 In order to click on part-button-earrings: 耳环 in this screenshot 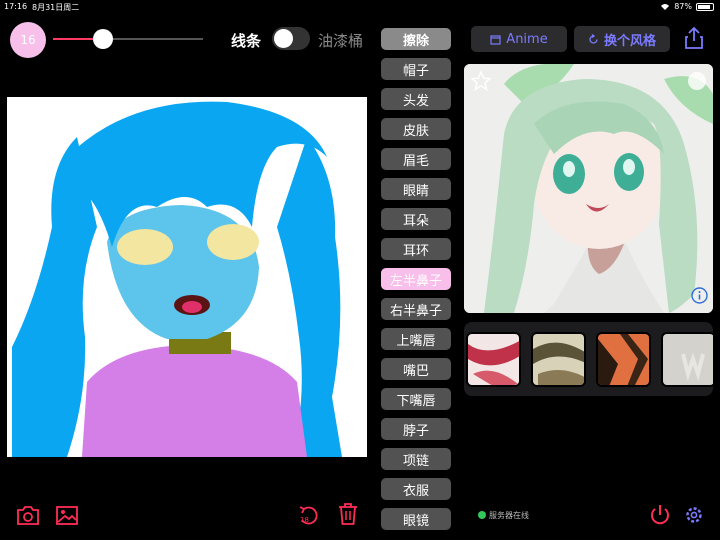, I will do `click(416, 249)`.